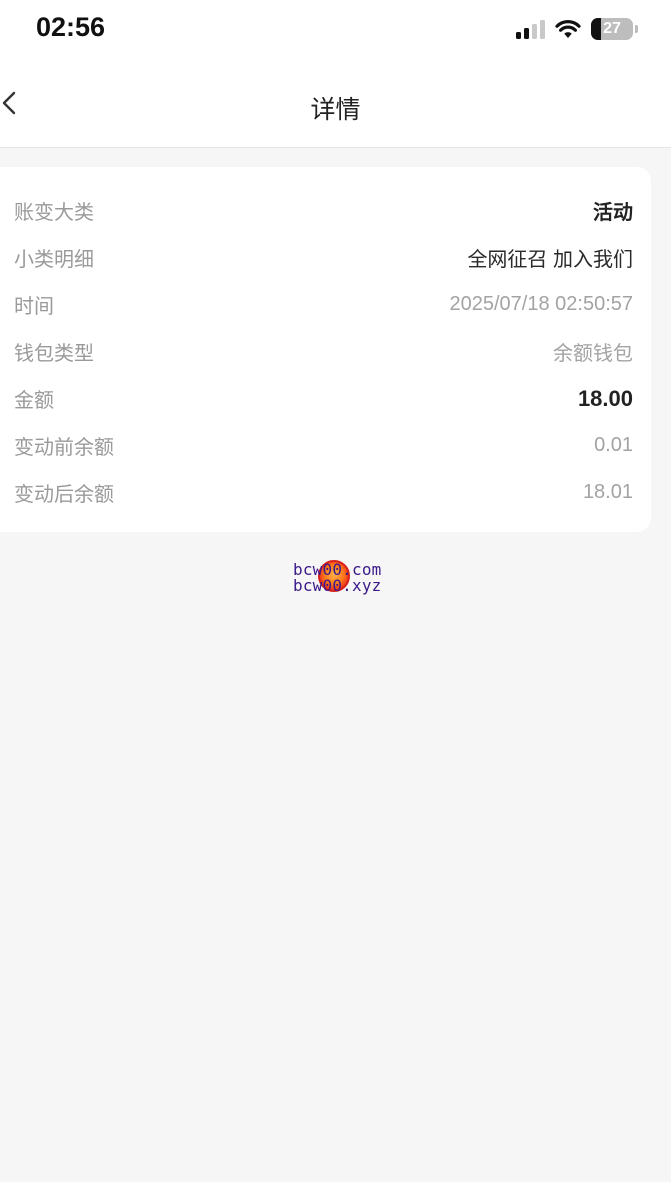 The width and height of the screenshot is (671, 1182). What do you see at coordinates (54, 259) in the screenshot?
I see `detail-label: 小类明细` at bounding box center [54, 259].